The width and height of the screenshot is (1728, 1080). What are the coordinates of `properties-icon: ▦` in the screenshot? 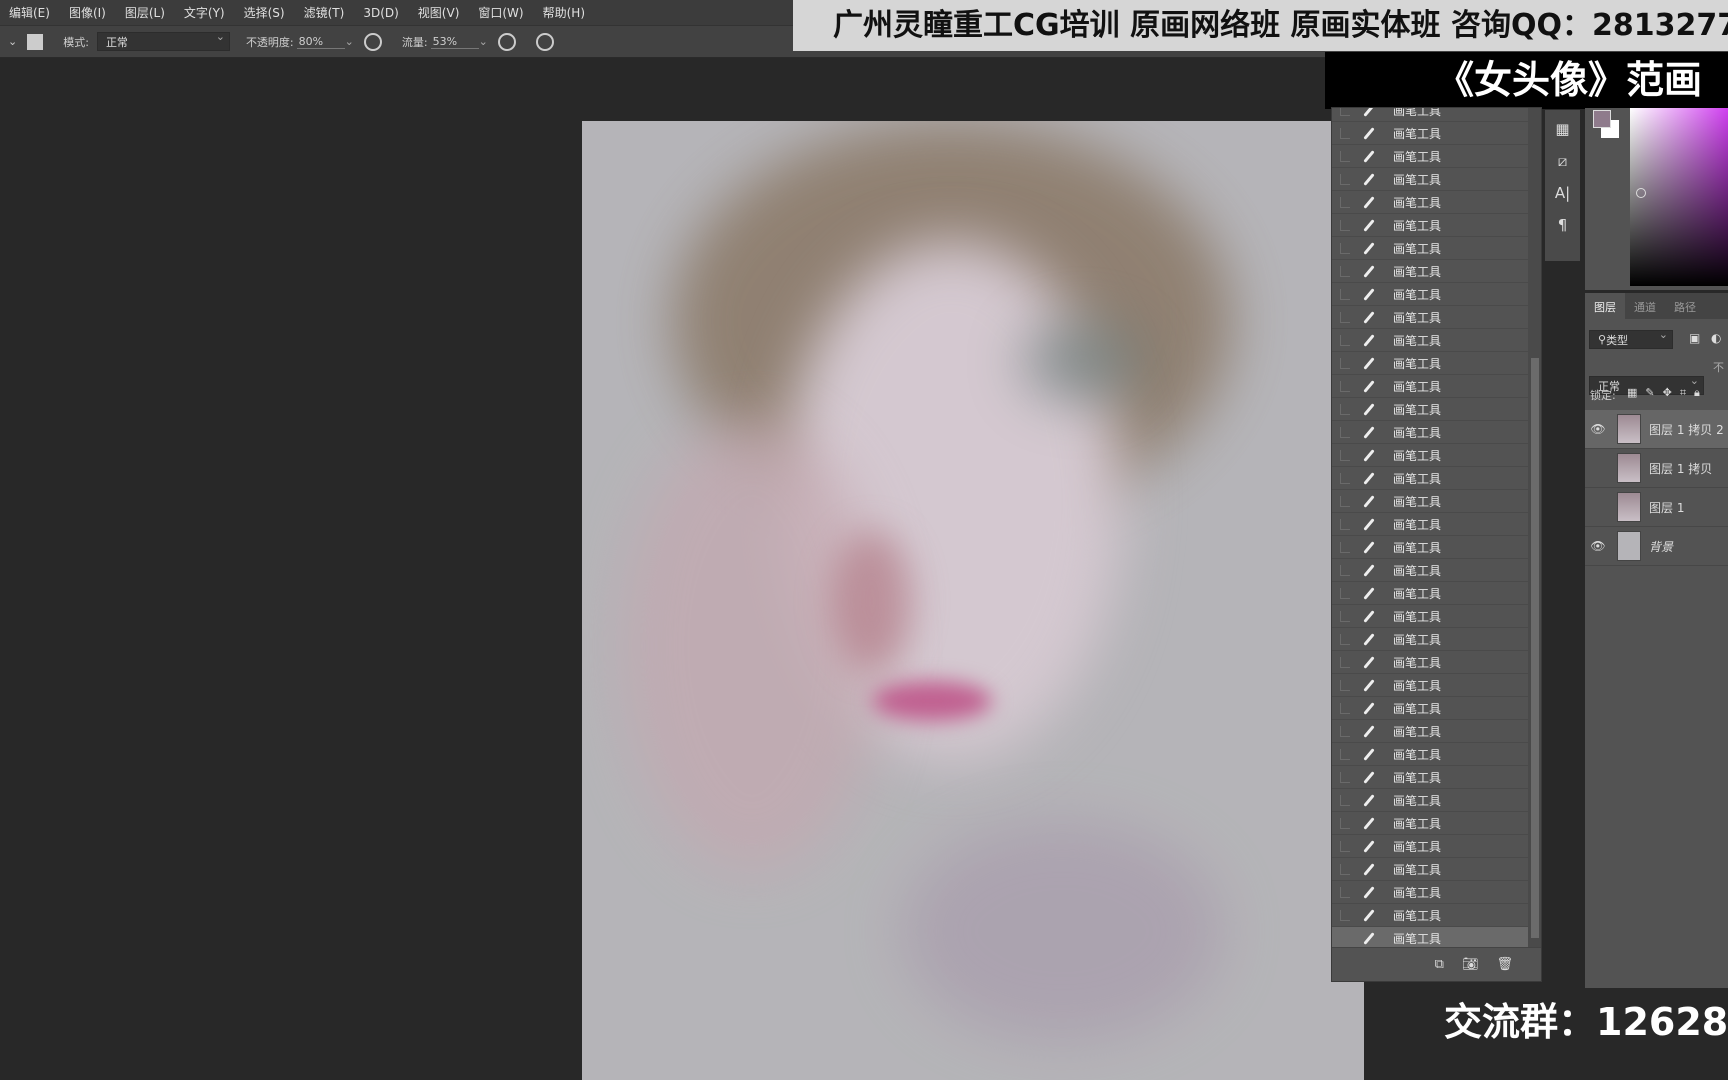 It's located at (1562, 129).